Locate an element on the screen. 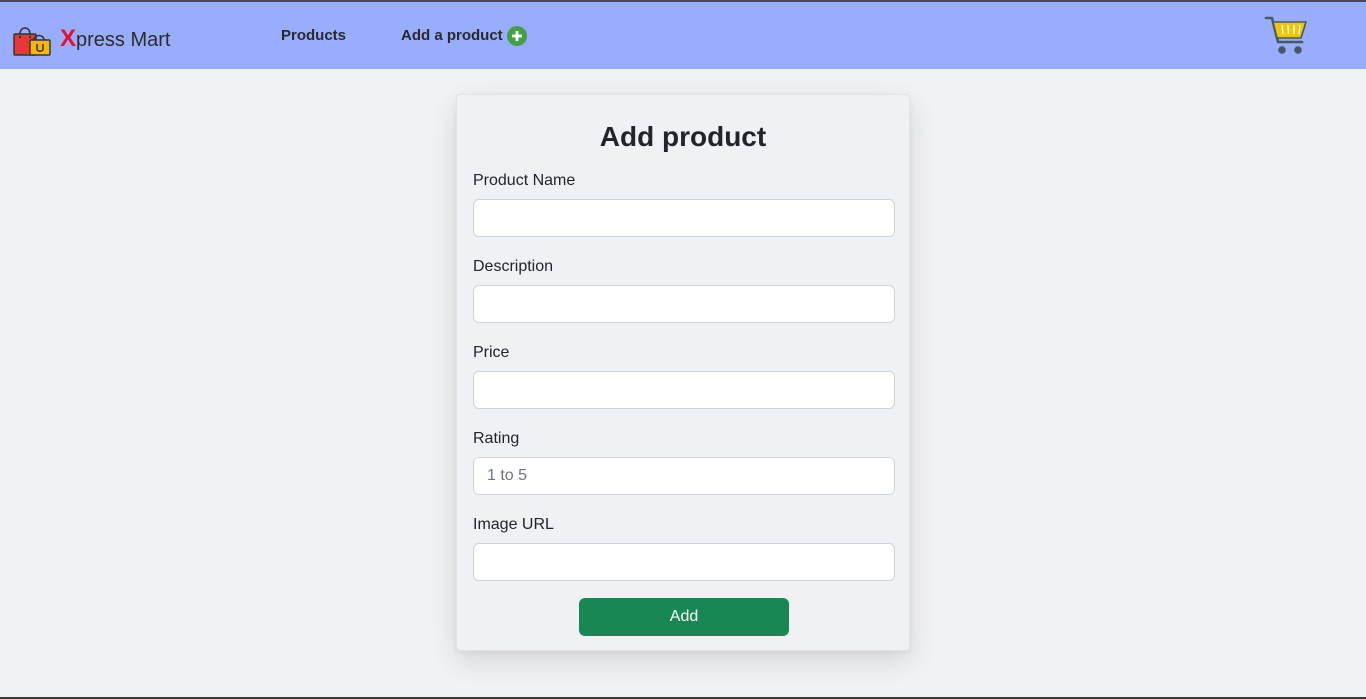 This screenshot has width=1366, height=699. description-label: Description is located at coordinates (513, 266).